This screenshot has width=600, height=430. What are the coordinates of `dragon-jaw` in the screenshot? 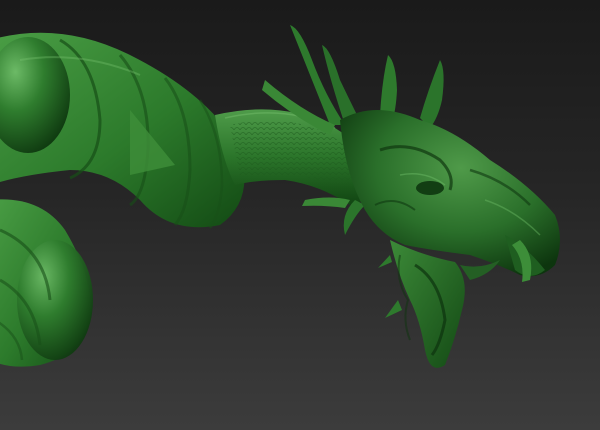 It's located at (439, 304).